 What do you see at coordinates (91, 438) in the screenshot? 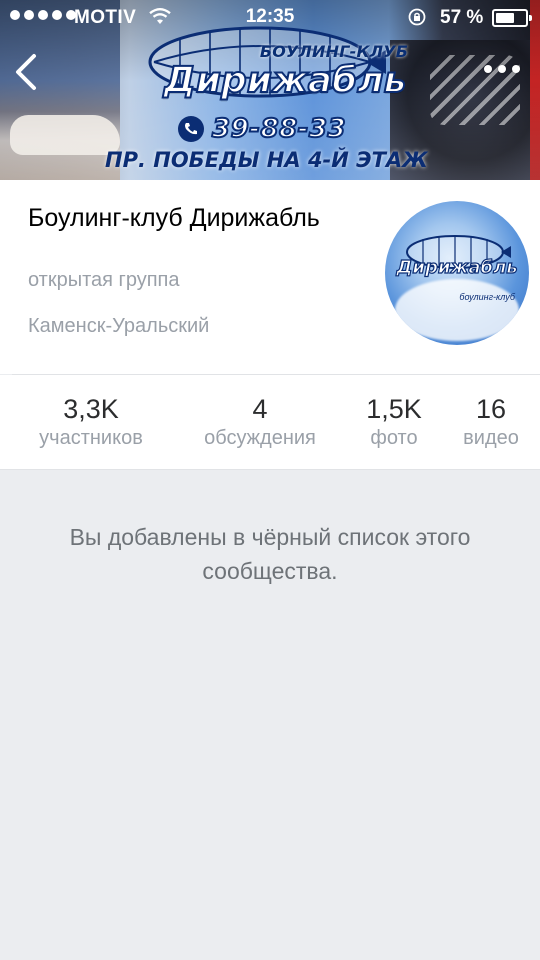
I see `counter-label: участников` at bounding box center [91, 438].